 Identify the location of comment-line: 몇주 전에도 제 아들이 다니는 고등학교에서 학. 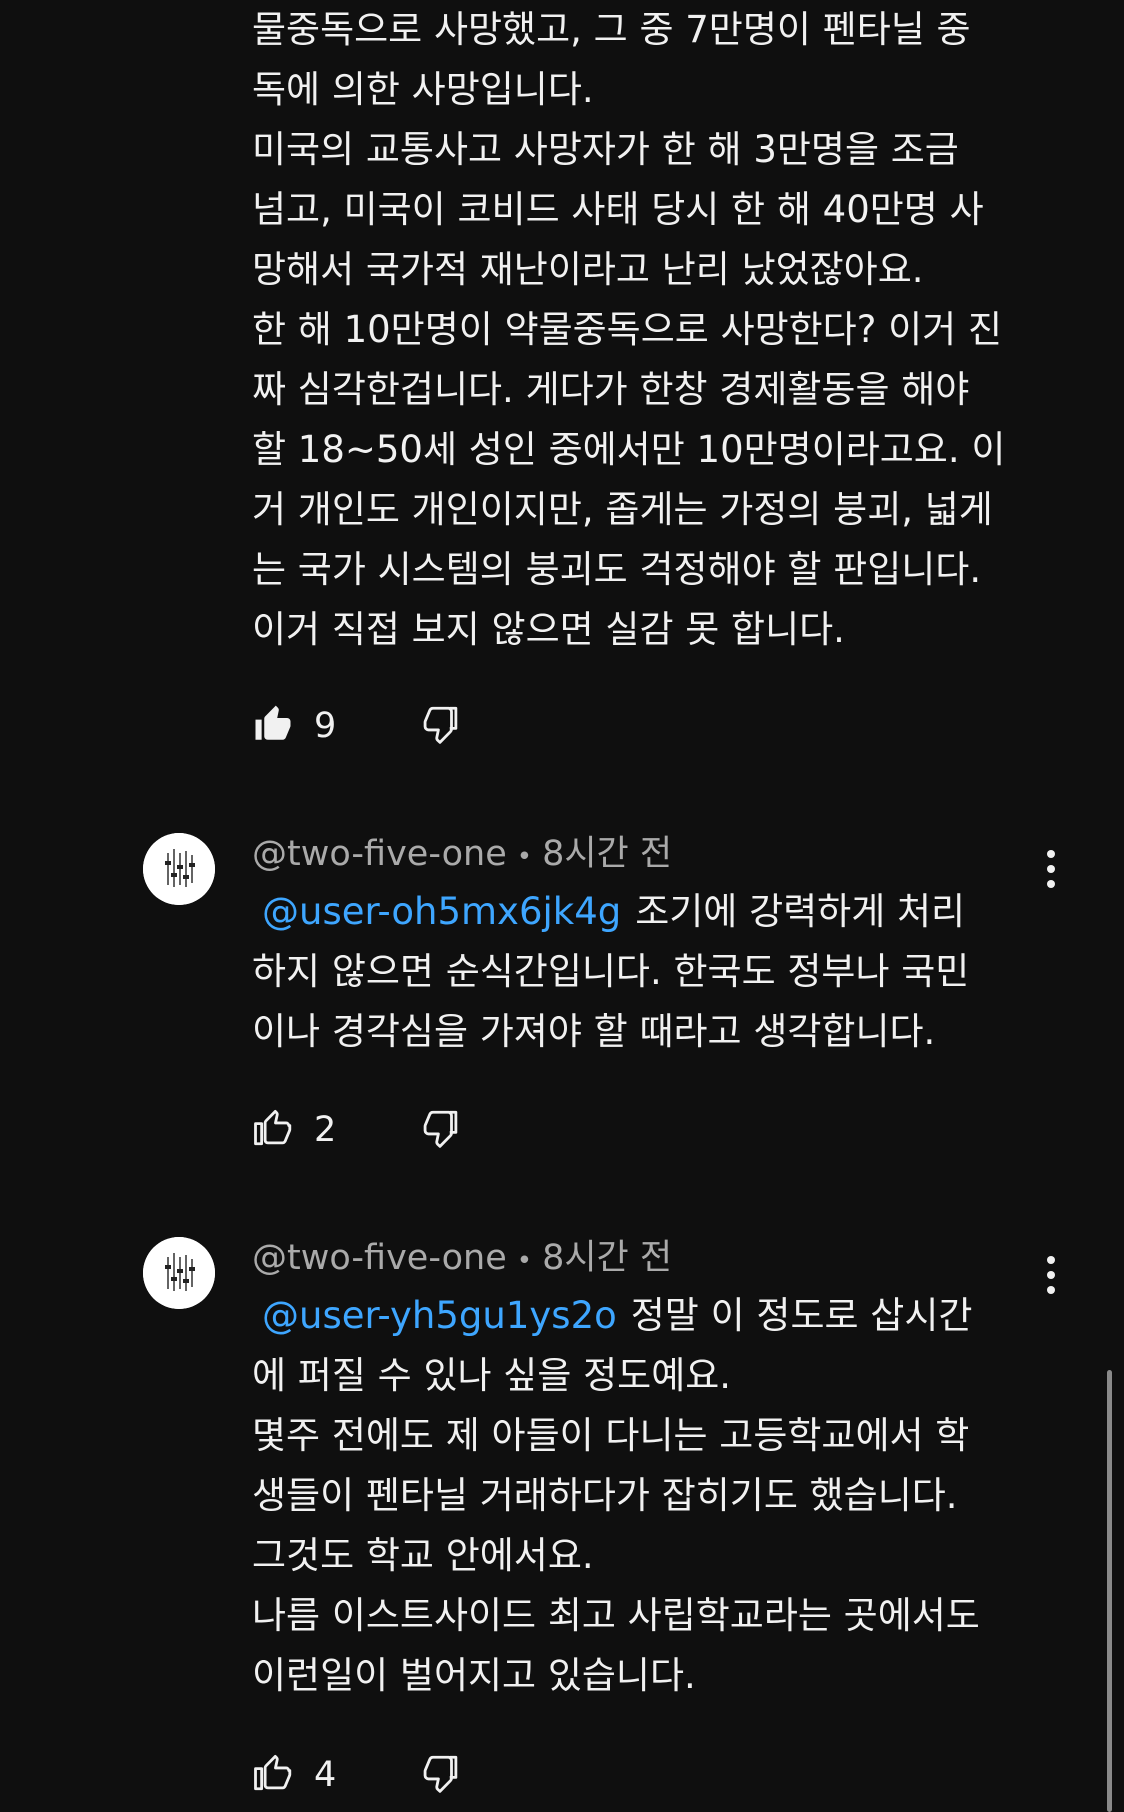
(611, 1435).